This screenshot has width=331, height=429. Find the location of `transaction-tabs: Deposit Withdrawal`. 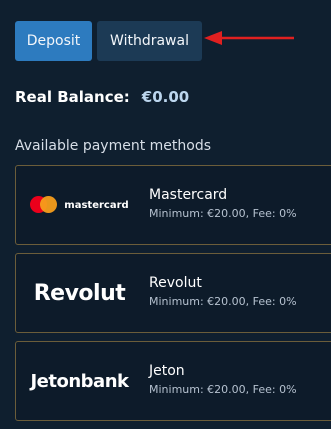

transaction-tabs: Deposit Withdrawal is located at coordinates (108, 41).